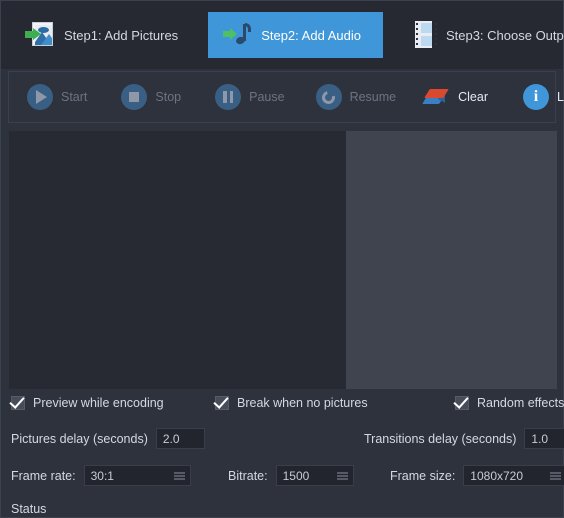 The width and height of the screenshot is (564, 518). What do you see at coordinates (121, 35) in the screenshot?
I see `step-tab-label: Step1: Add Pictures` at bounding box center [121, 35].